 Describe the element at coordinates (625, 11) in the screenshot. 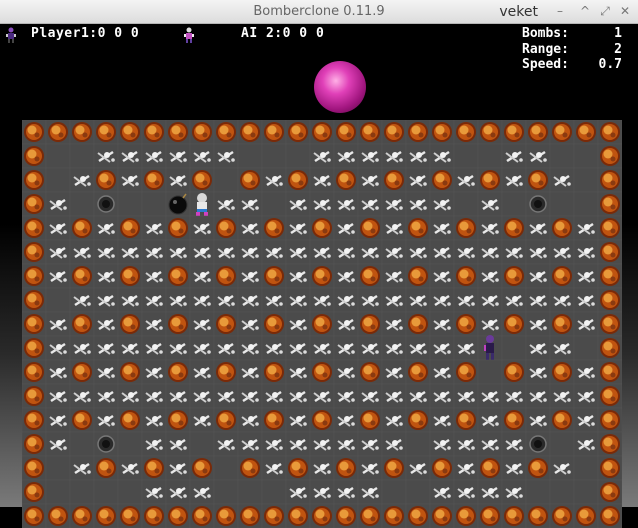

I see `close-button: ✕` at that location.